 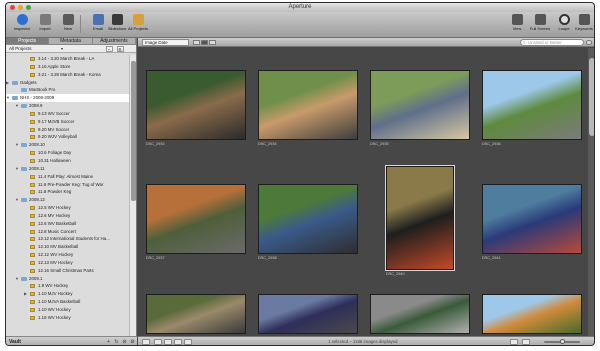 What do you see at coordinates (591, 192) in the screenshot?
I see `browser-scrollbar` at bounding box center [591, 192].